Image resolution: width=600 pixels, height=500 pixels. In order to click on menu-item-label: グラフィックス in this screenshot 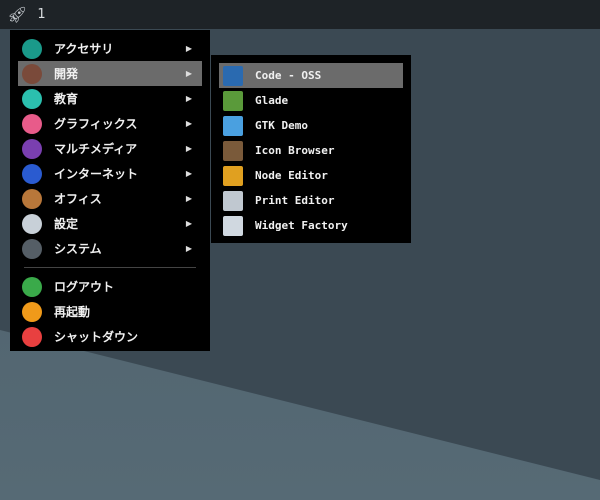, I will do `click(96, 124)`.